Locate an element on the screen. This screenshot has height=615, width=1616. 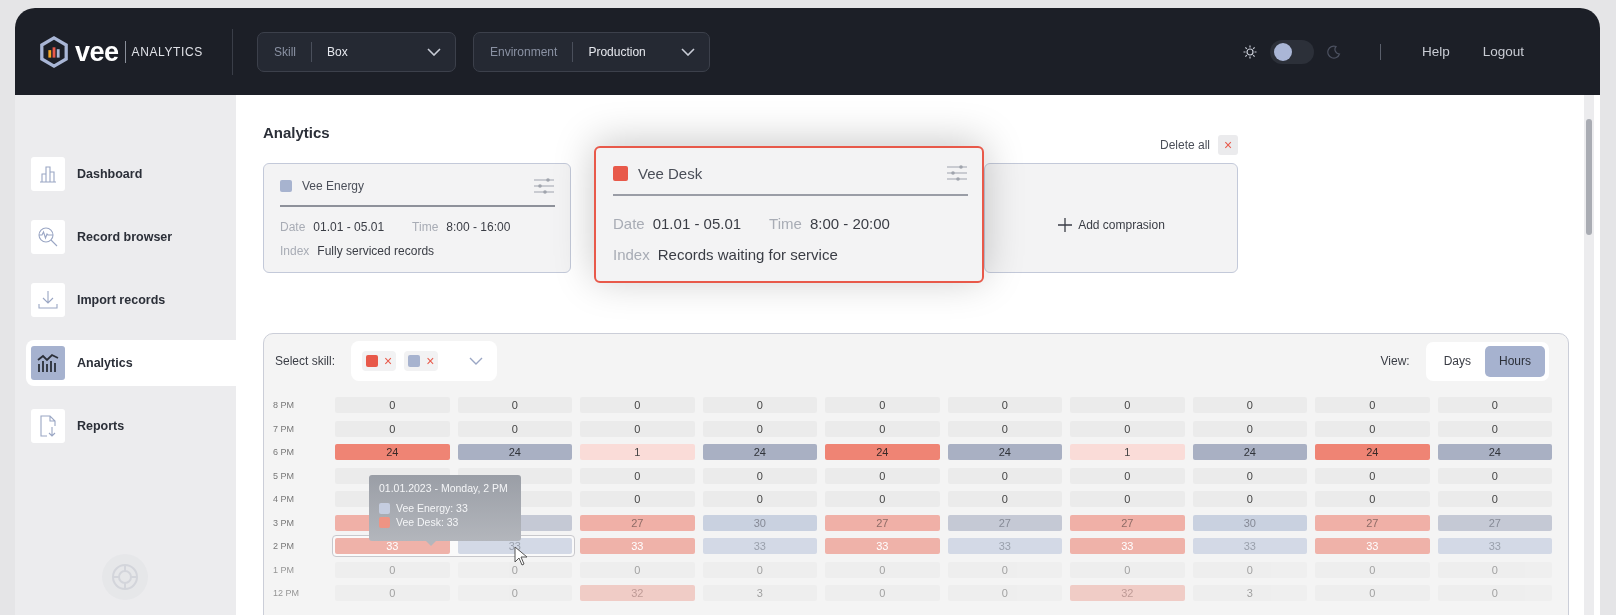
skill-name: Vee Energy is located at coordinates (334, 186).